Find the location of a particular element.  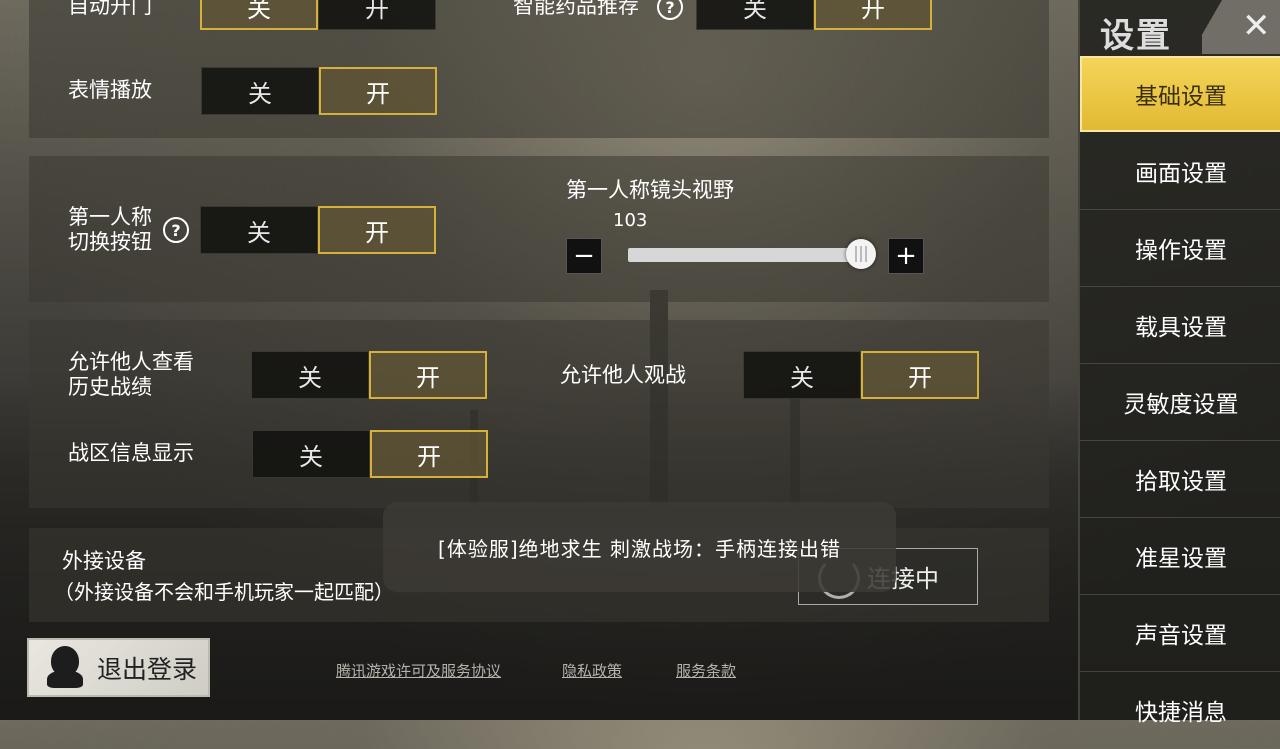

sidebar-item-crosshair: 准星设置 is located at coordinates (1180, 556).